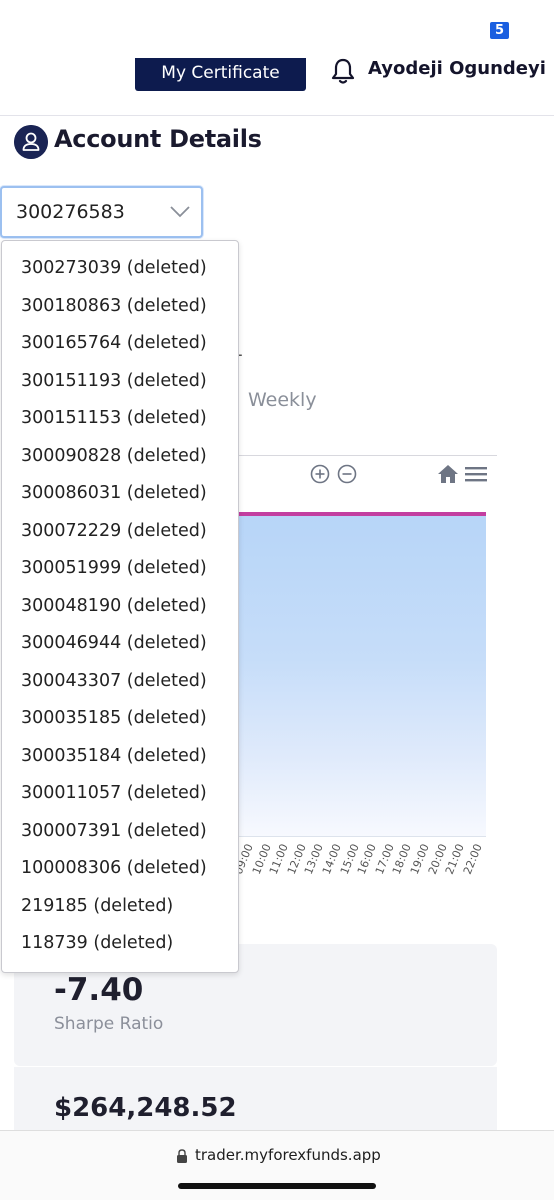 The height and width of the screenshot is (1200, 554). I want to click on account-option: 300072229 (deleted), so click(114, 531).